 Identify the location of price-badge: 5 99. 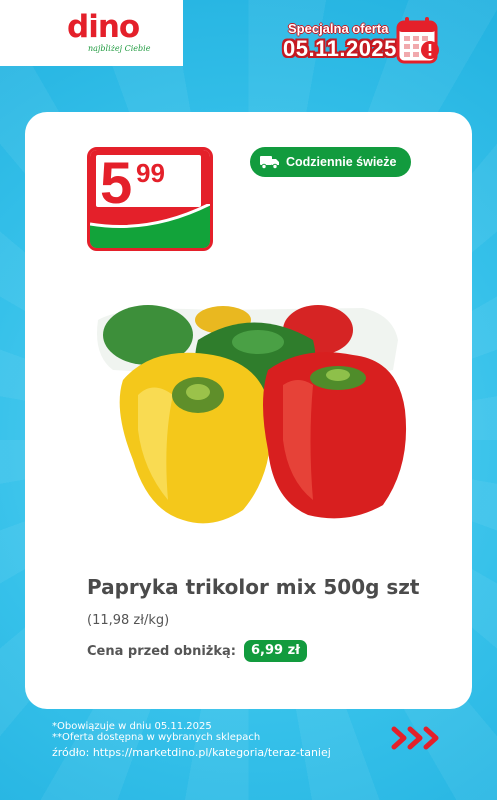
(150, 199).